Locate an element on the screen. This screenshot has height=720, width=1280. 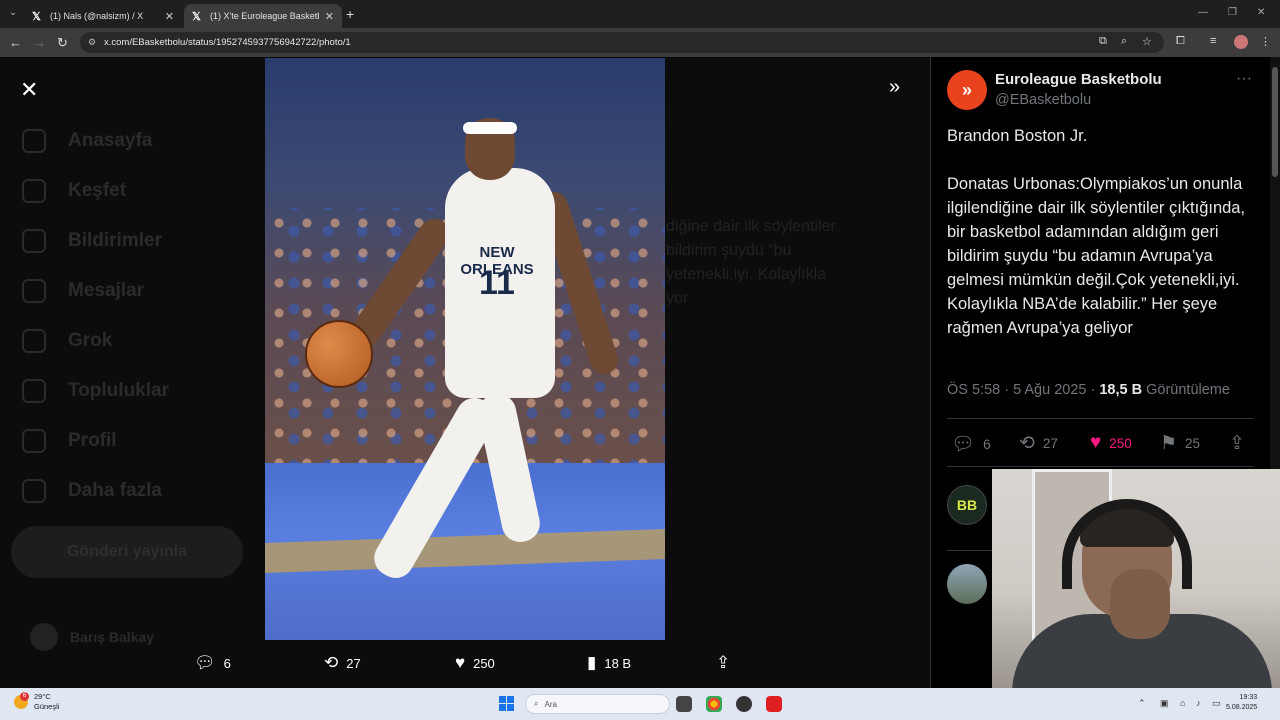
system-clock: 19:33 5.08.2025 is located at coordinates (1241, 703).